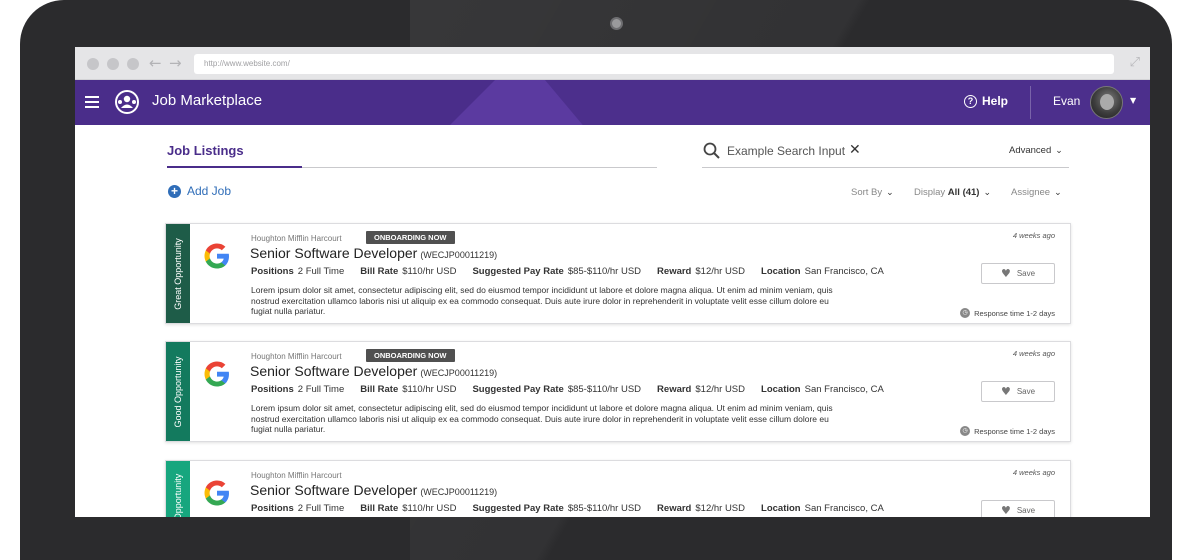  I want to click on search-input: Example Search Input, so click(786, 151).